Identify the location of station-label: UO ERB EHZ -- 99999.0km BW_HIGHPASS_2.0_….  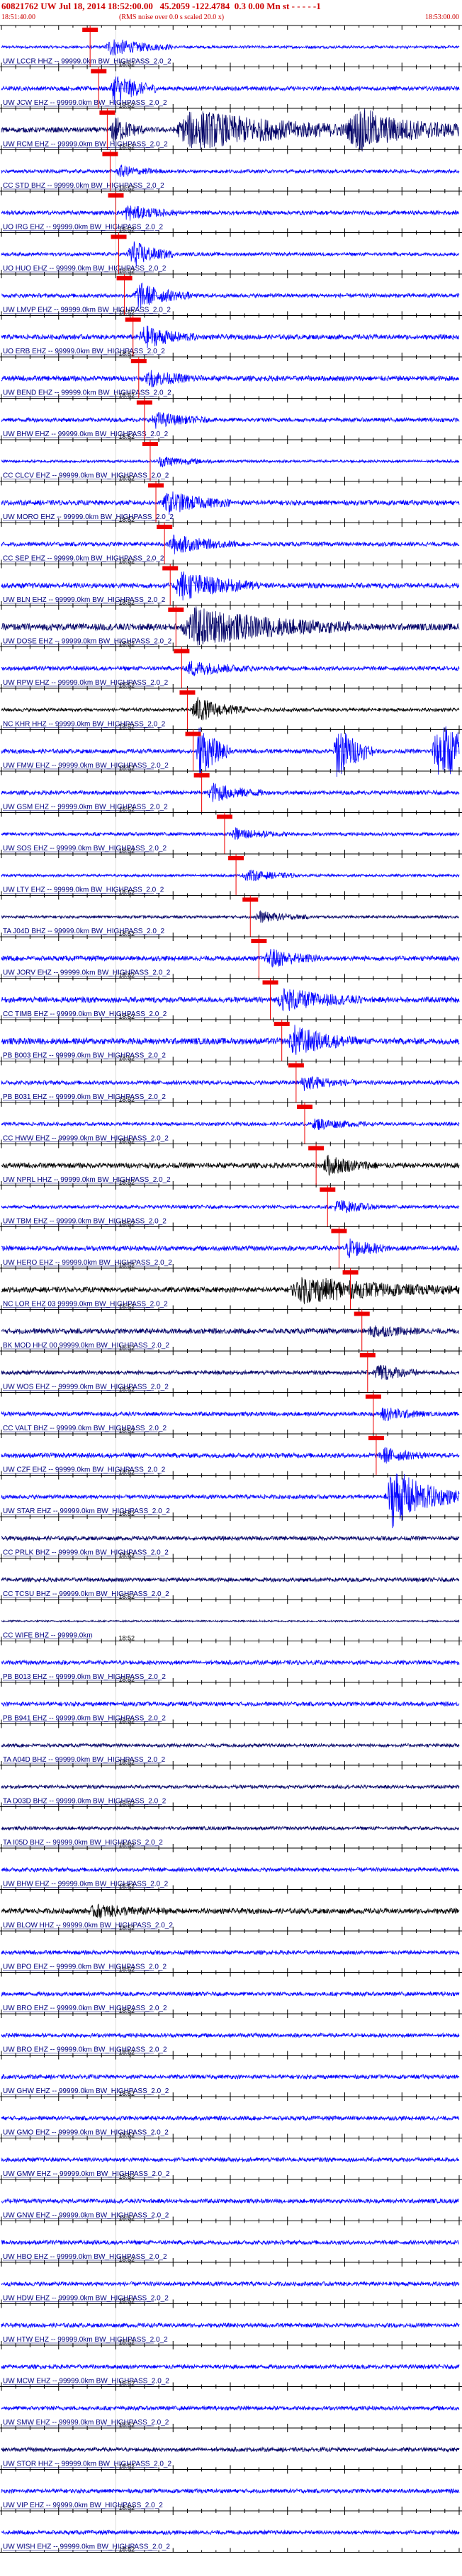
(84, 351).